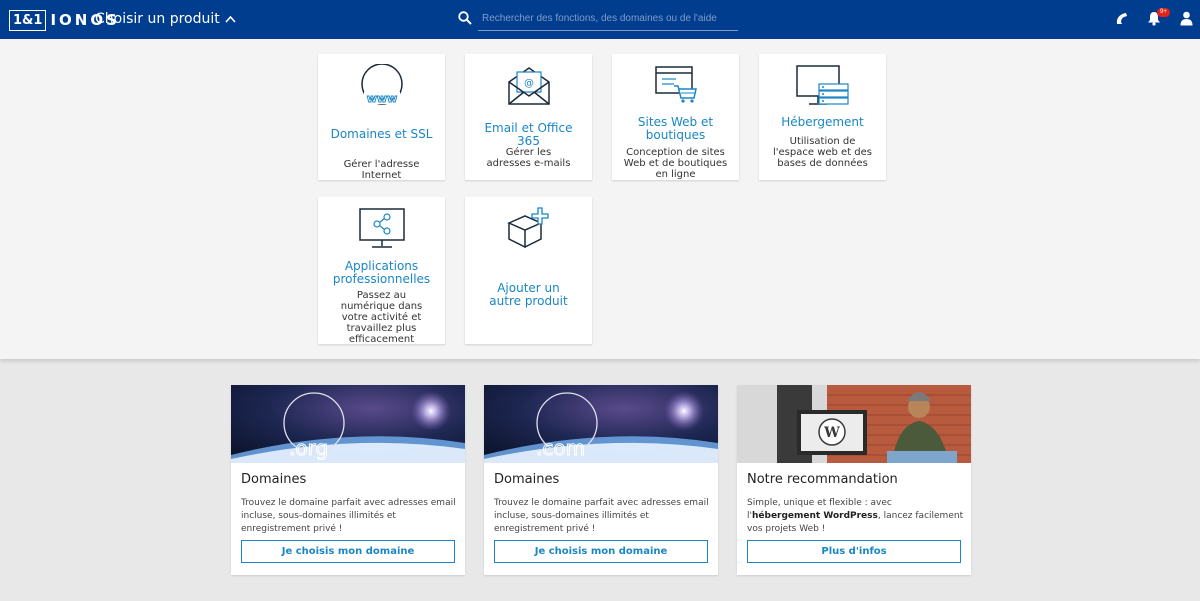  I want to click on add-box-icon, so click(527, 228).